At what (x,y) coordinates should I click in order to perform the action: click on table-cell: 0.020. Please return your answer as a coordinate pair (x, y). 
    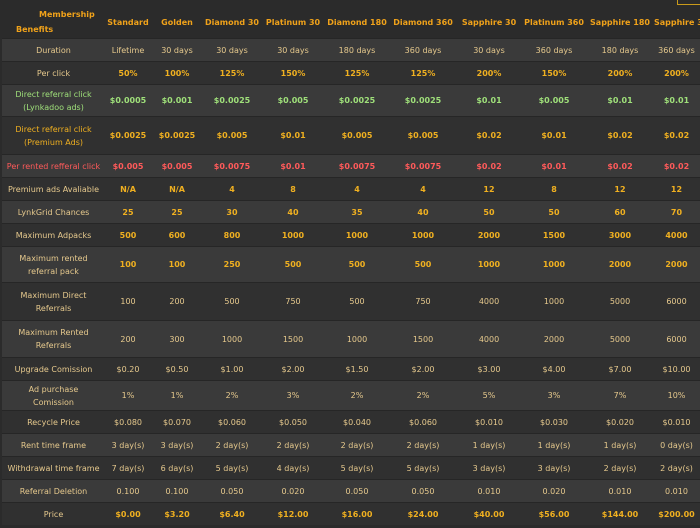
    Looking at the image, I should click on (293, 490).